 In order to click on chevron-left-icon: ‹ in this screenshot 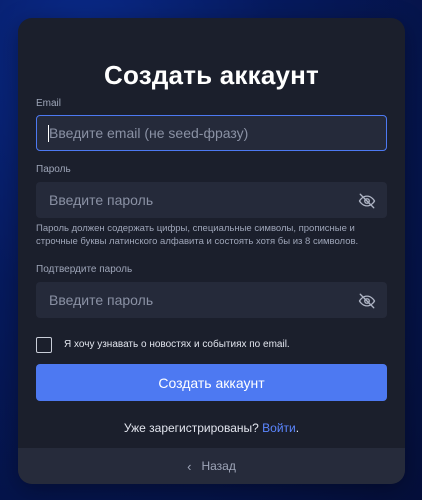, I will do `click(189, 466)`.